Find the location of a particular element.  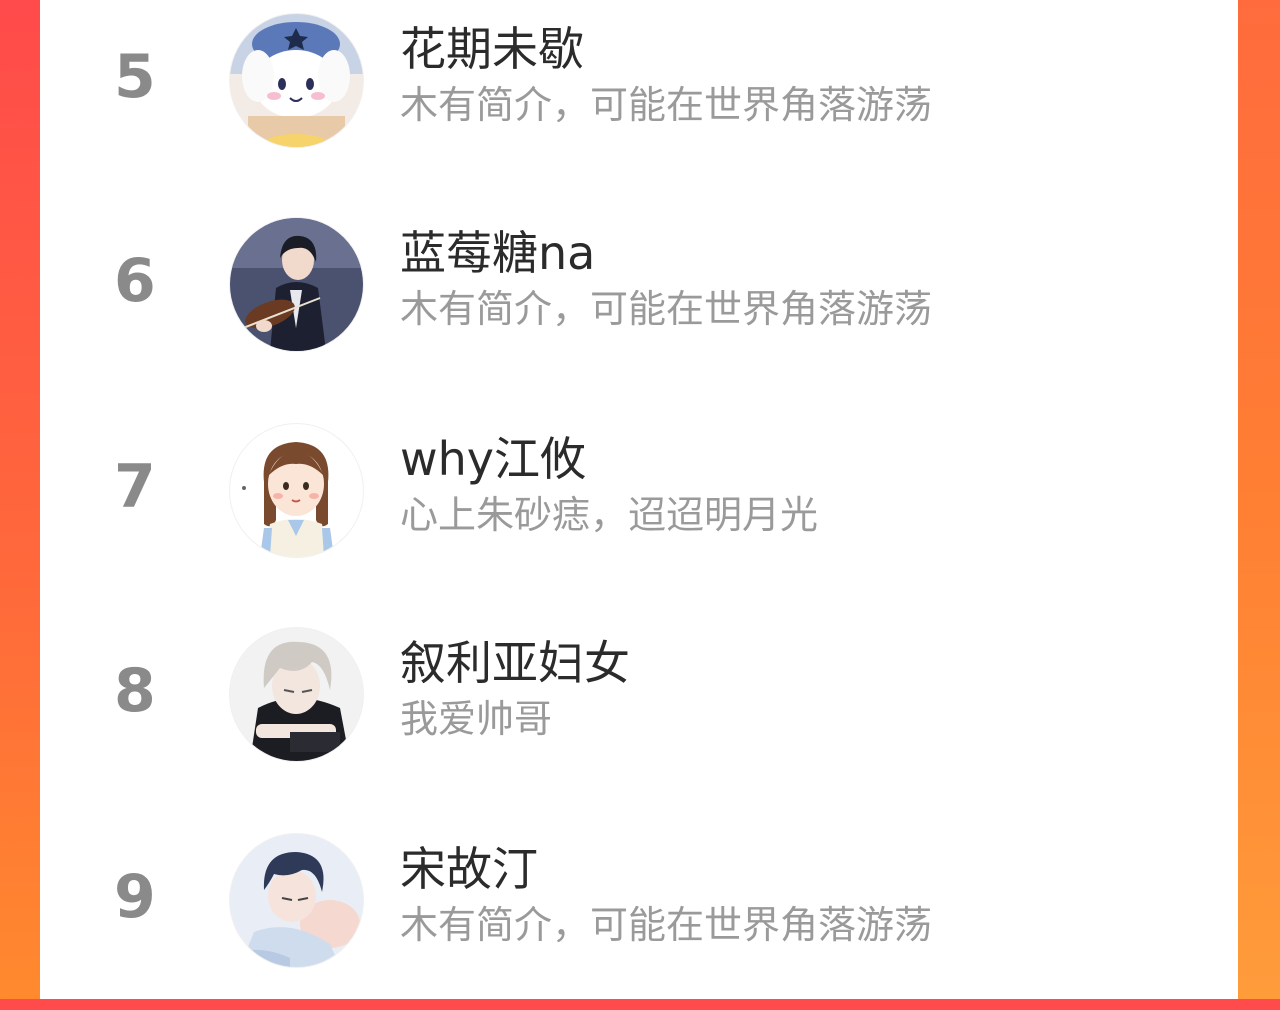

user-name: 蓝莓糖na is located at coordinates (497, 253).